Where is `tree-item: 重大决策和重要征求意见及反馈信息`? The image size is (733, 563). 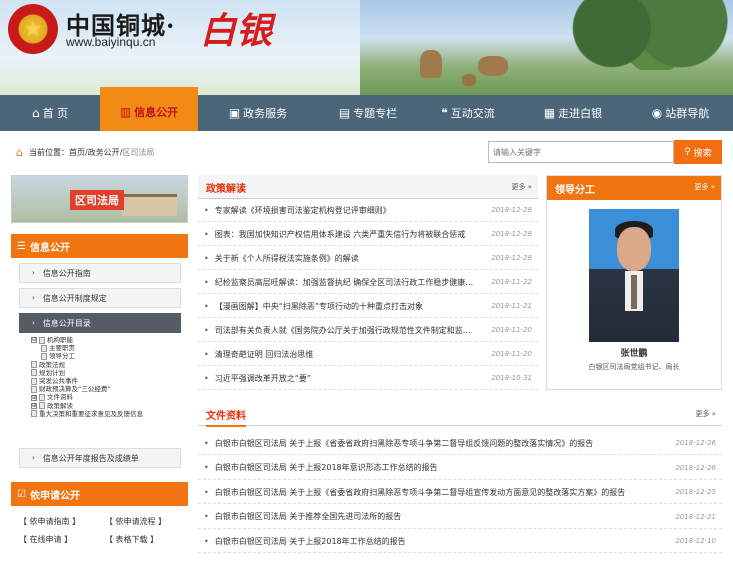
tree-item: 重大决策和重要征求意见及反馈信息 is located at coordinates (110, 414).